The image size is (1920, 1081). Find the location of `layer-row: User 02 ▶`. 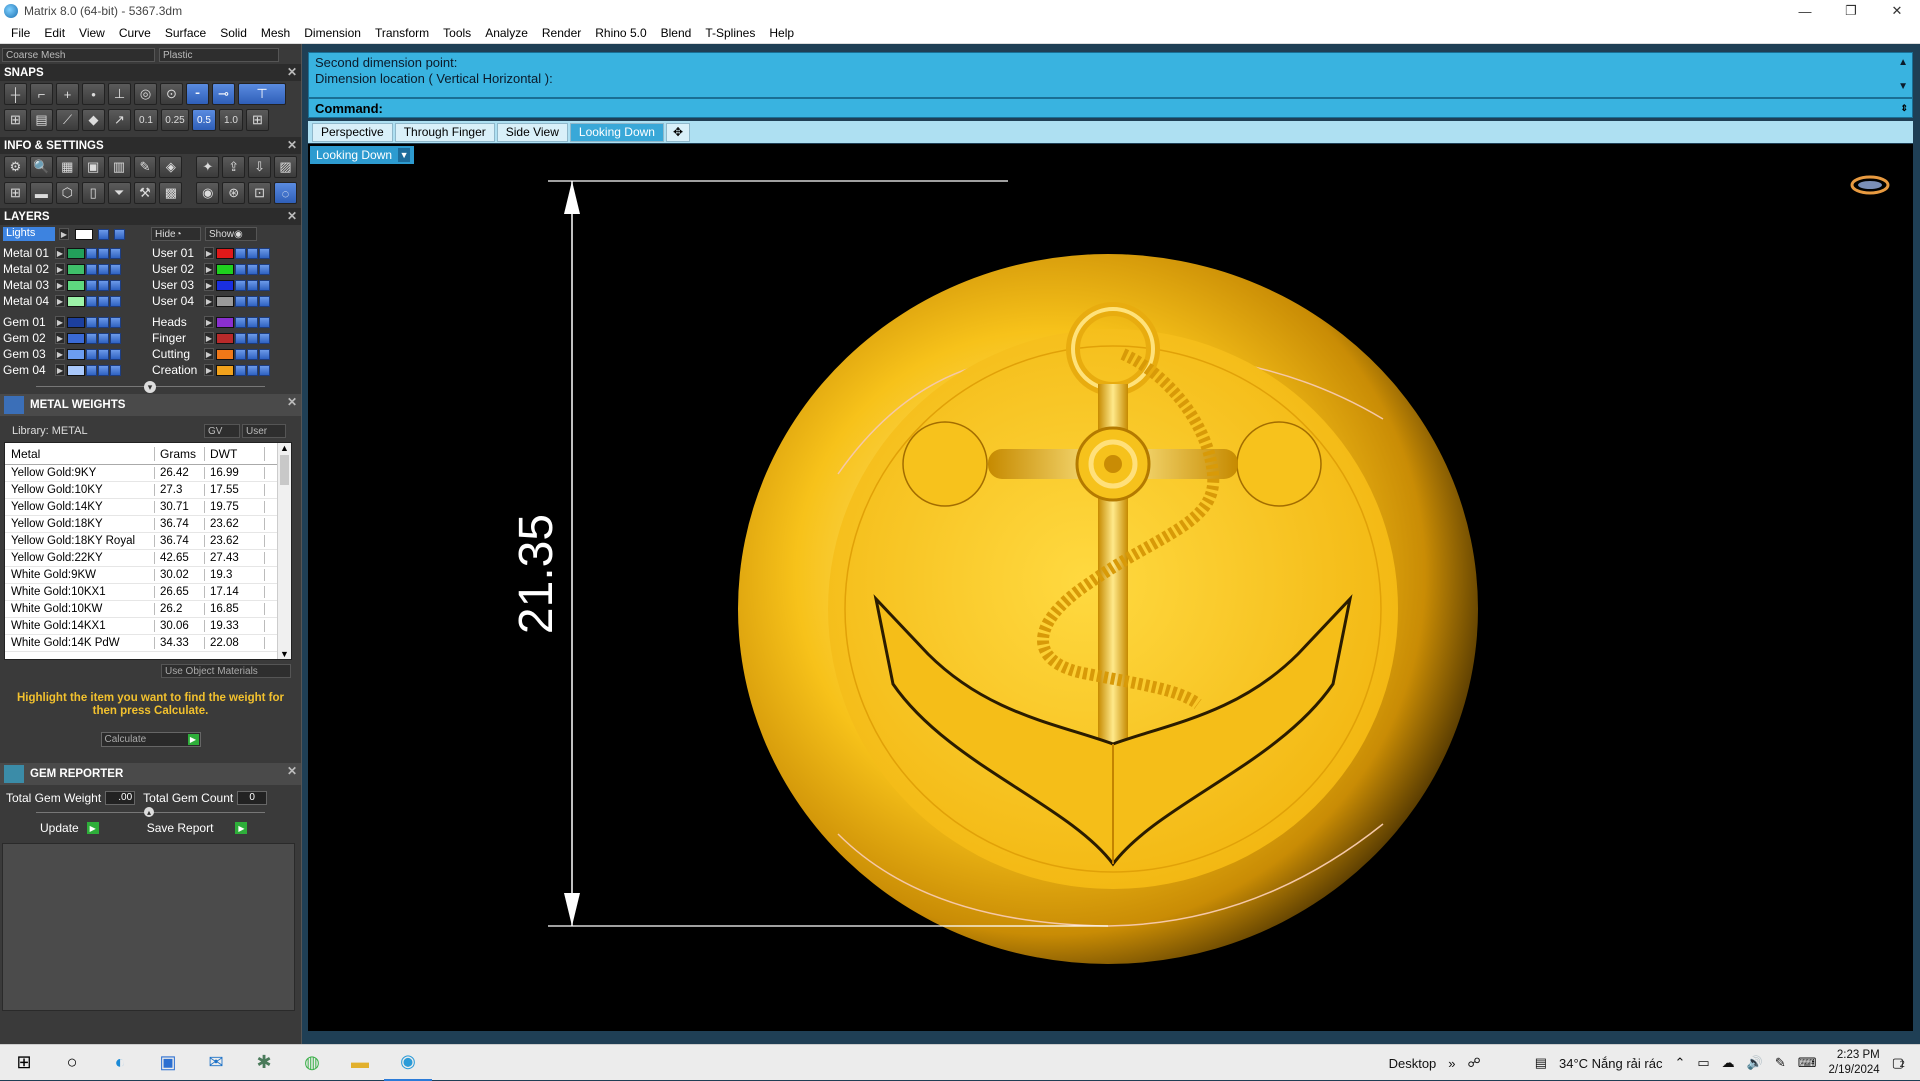

layer-row: User 02 ▶ is located at coordinates (224, 269).